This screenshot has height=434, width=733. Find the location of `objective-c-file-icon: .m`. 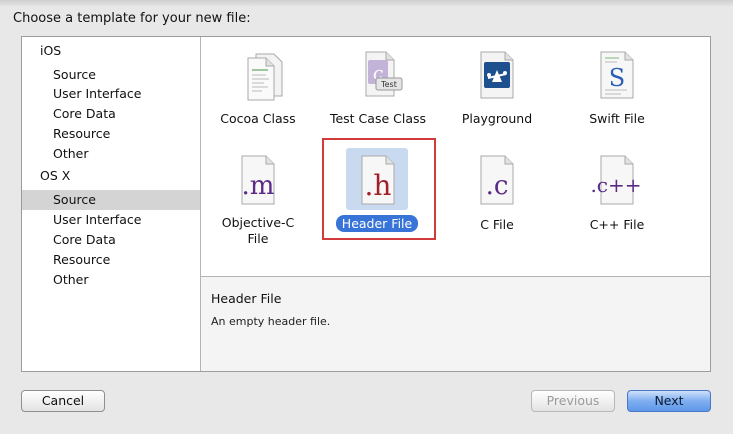

objective-c-file-icon: .m is located at coordinates (258, 186).